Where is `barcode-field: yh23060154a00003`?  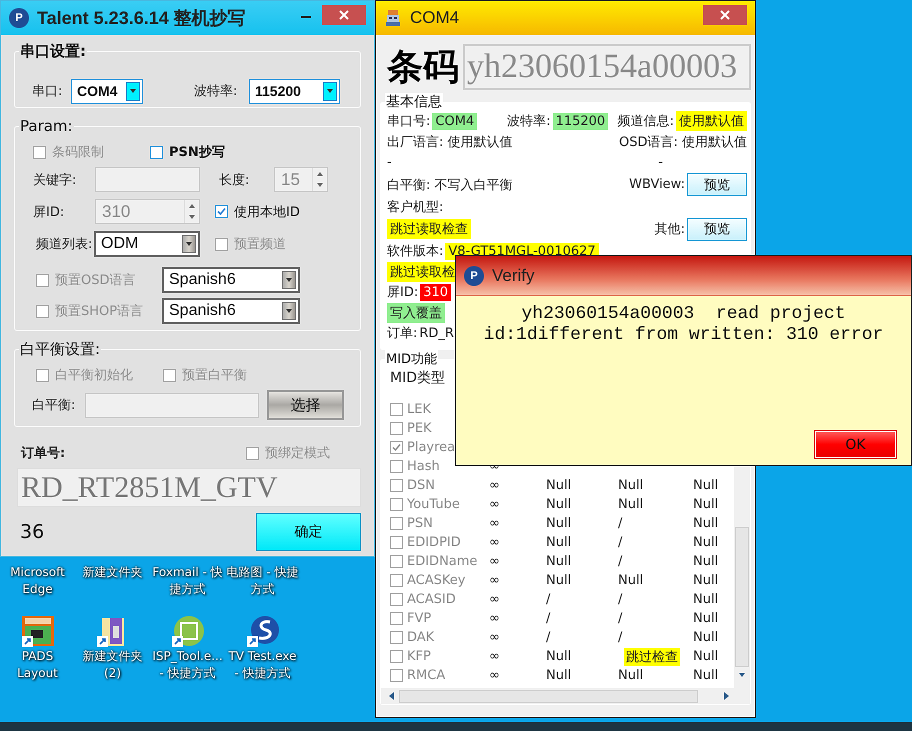
barcode-field: yh23060154a00003 is located at coordinates (607, 67).